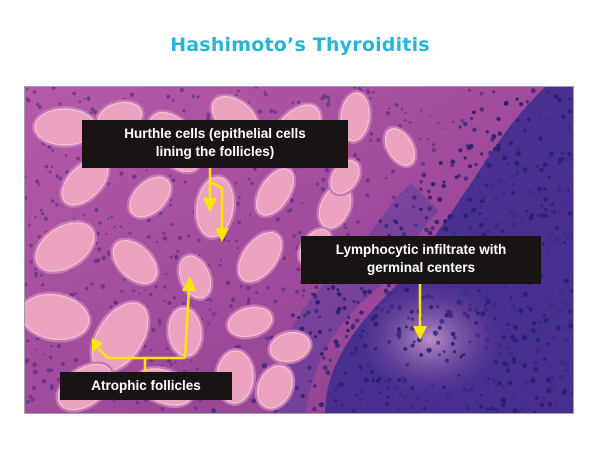  Describe the element at coordinates (421, 267) in the screenshot. I see `lymphocytic-label-line-2: germinal centers` at that location.